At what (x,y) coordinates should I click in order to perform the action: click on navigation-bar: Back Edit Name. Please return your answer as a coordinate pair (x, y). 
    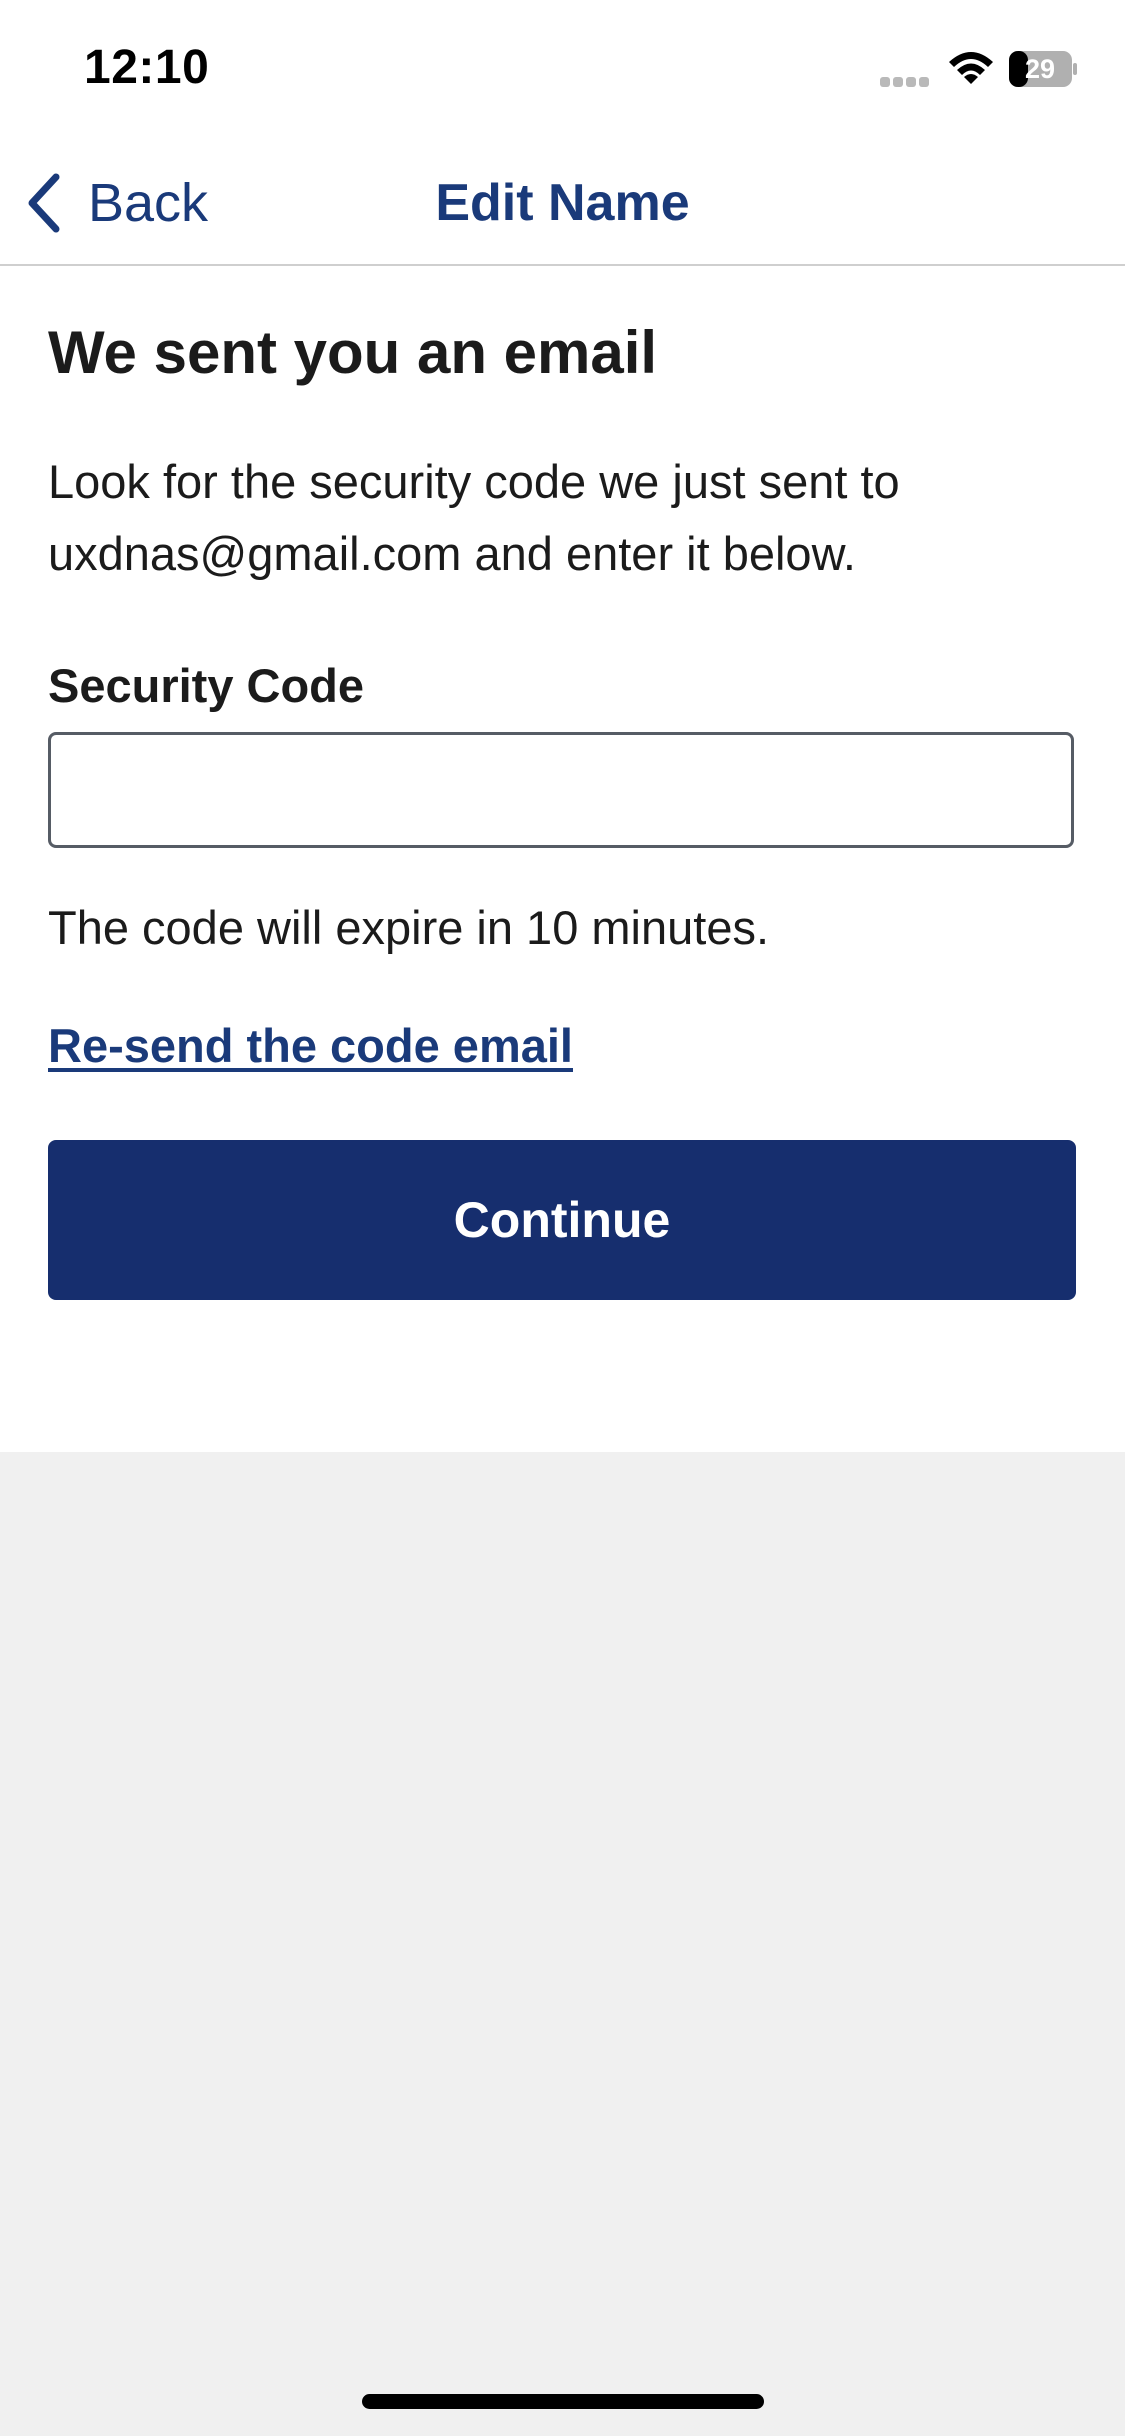
    Looking at the image, I should click on (562, 203).